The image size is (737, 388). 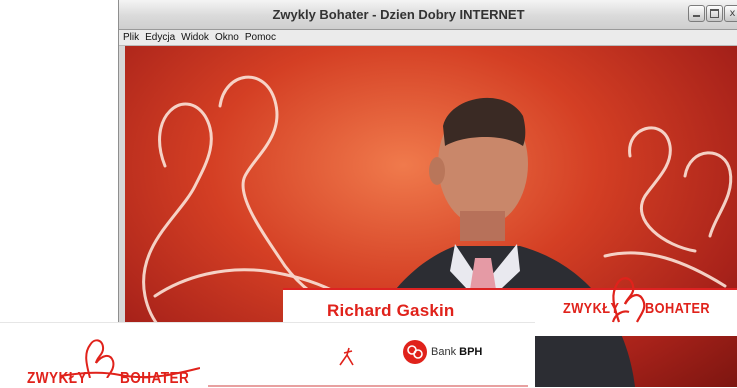 I want to click on bank-name: Bank BPH, so click(x=456, y=352).